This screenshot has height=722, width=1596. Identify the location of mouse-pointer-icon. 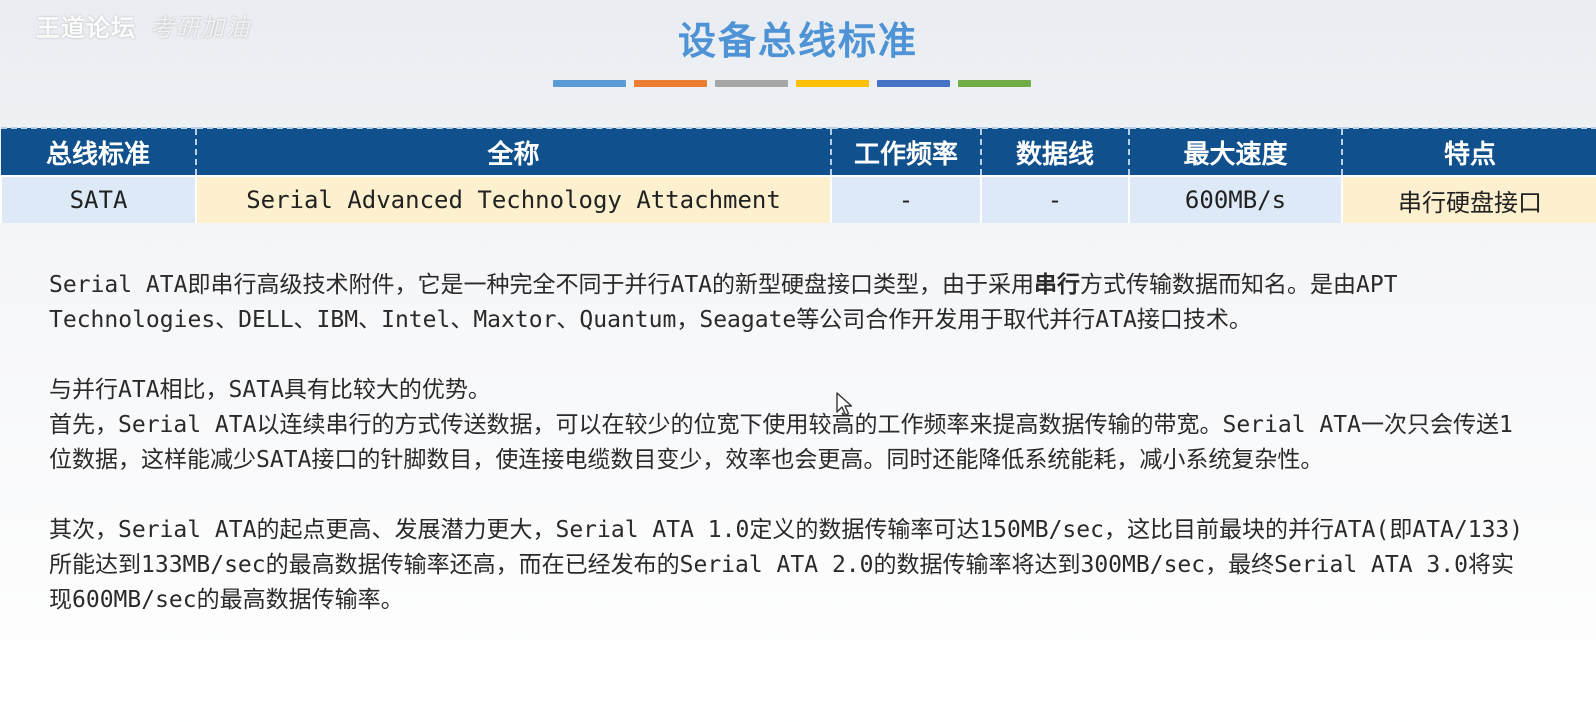
(844, 404).